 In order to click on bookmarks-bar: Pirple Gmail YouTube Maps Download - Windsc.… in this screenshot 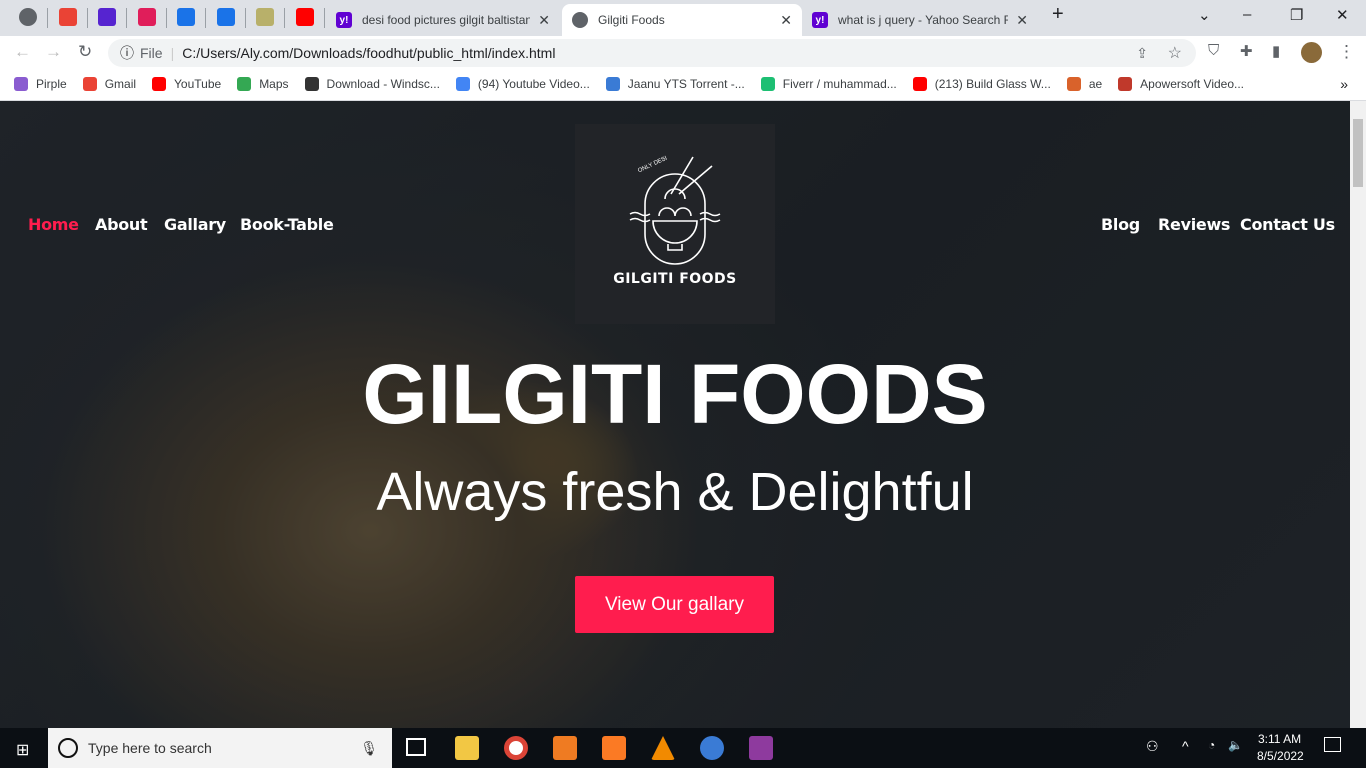, I will do `click(683, 84)`.